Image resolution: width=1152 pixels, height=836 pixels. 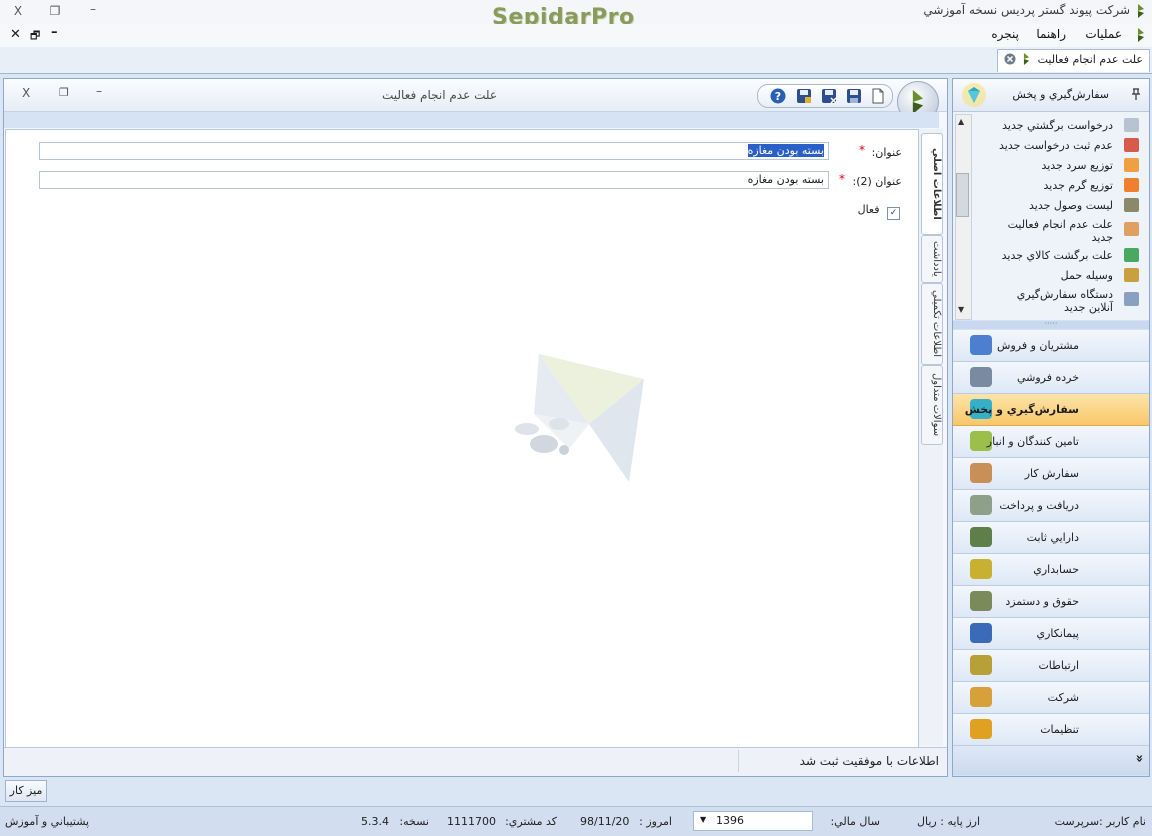 I want to click on app-logo-icon, so click(x=1141, y=11).